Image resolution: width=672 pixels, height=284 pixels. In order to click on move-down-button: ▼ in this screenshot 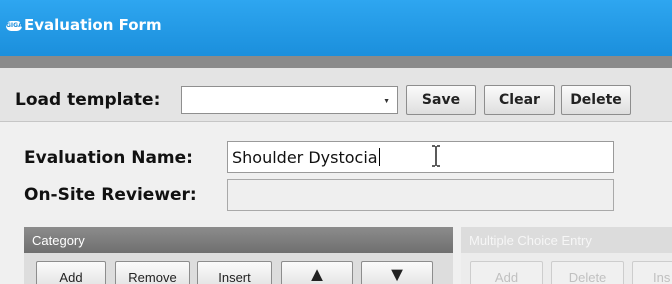, I will do `click(397, 272)`.